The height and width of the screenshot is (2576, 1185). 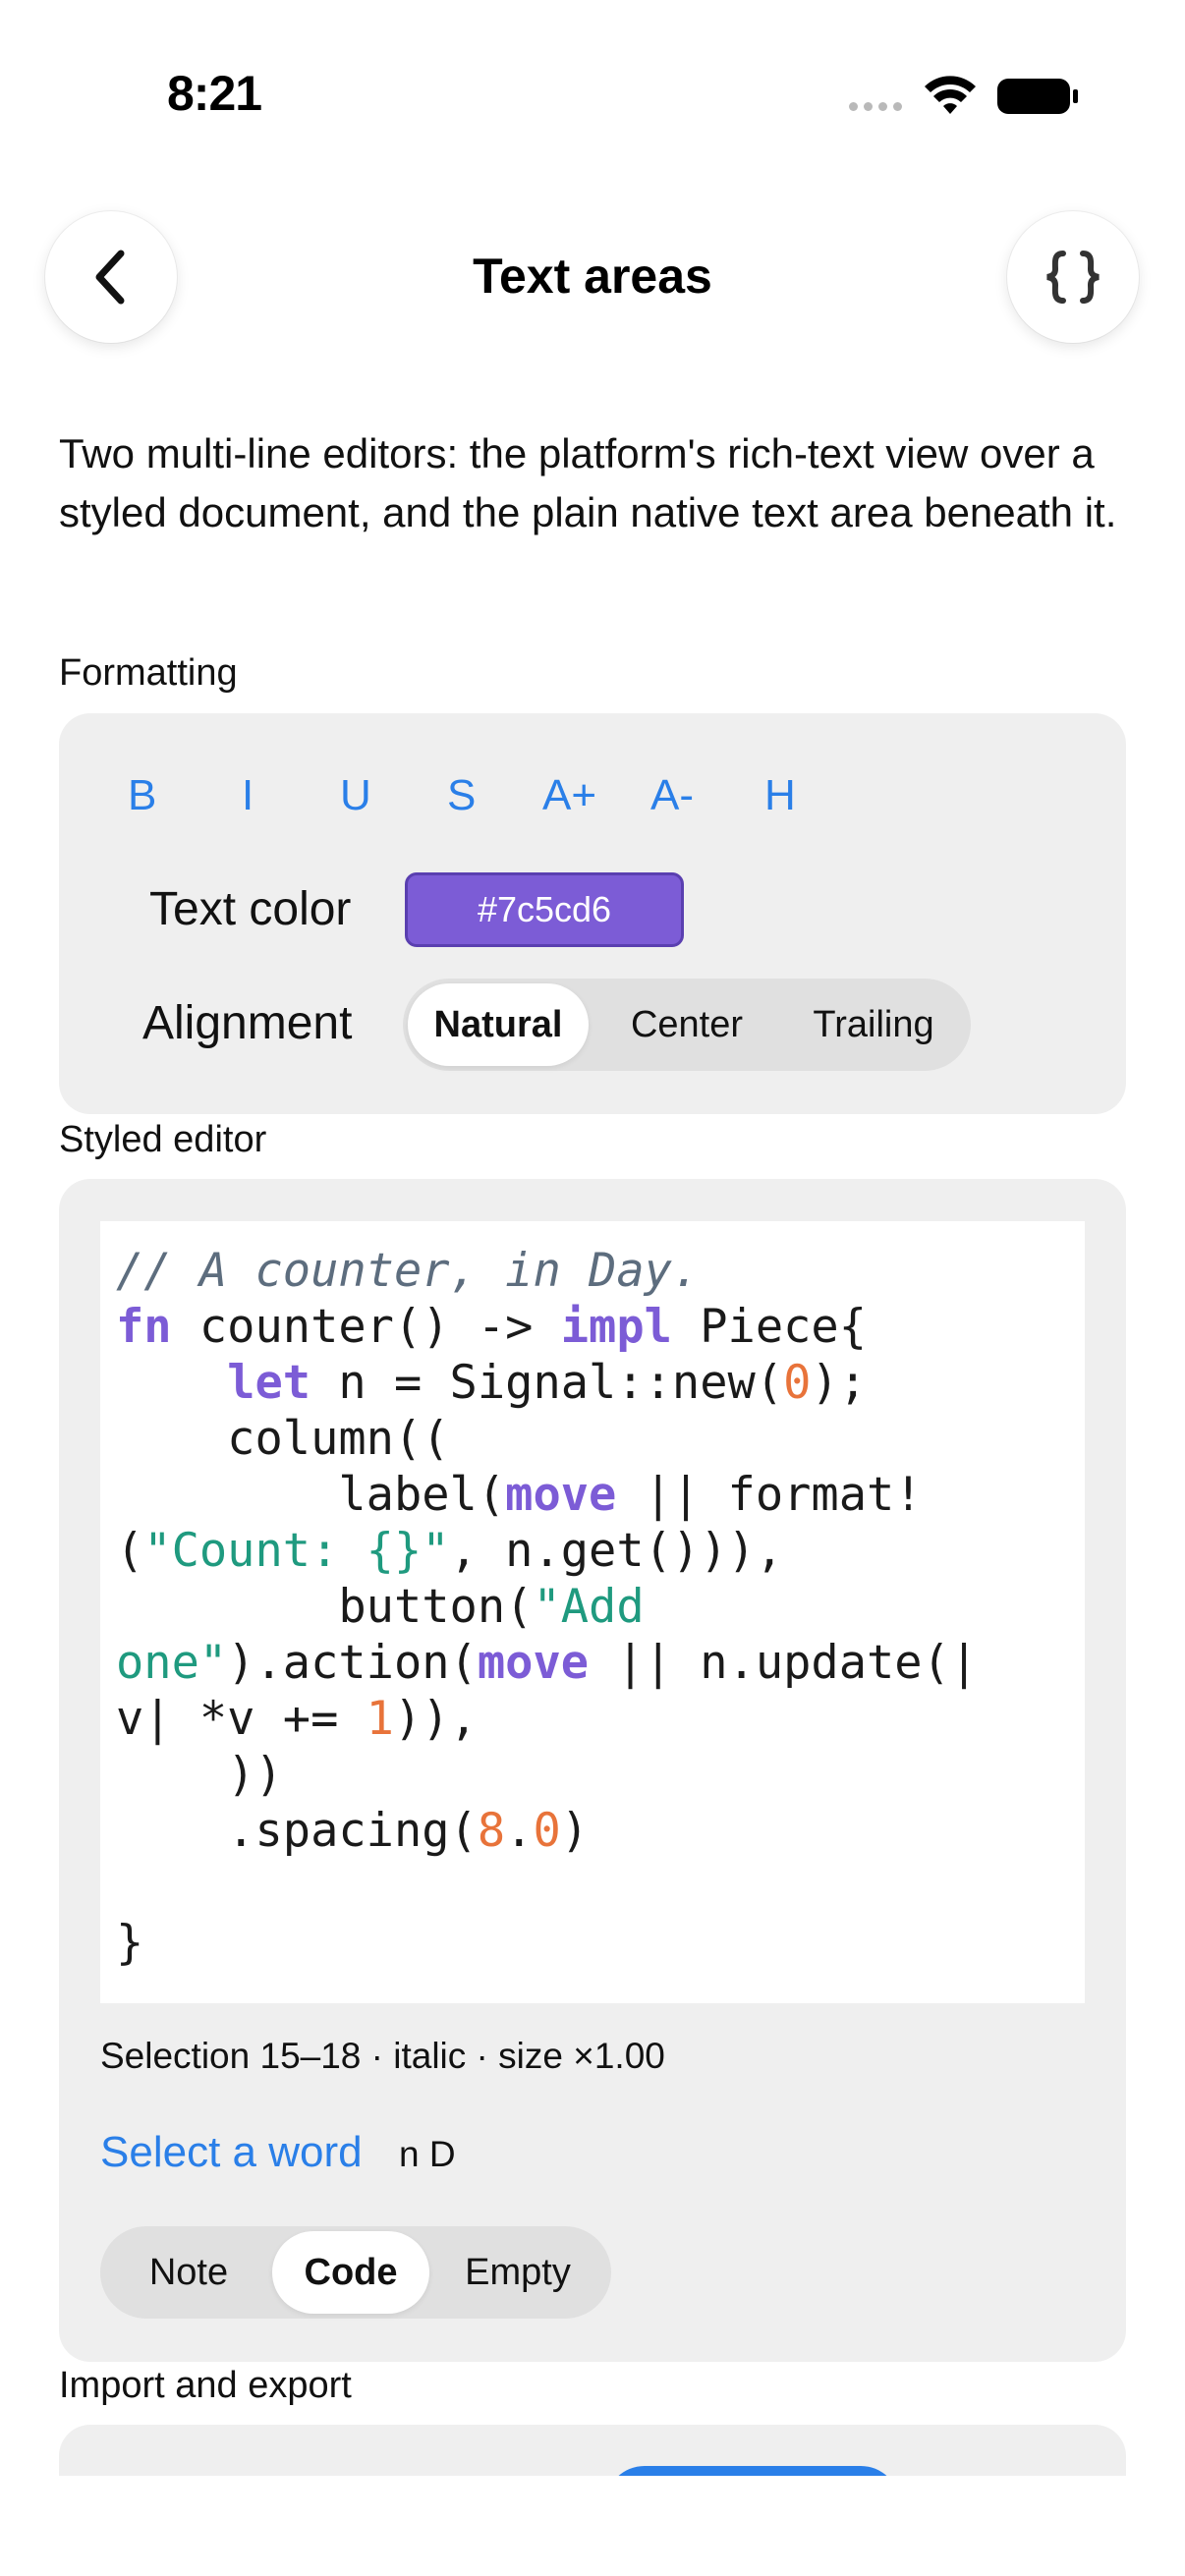 What do you see at coordinates (351, 2272) in the screenshot?
I see `mode-code: Code` at bounding box center [351, 2272].